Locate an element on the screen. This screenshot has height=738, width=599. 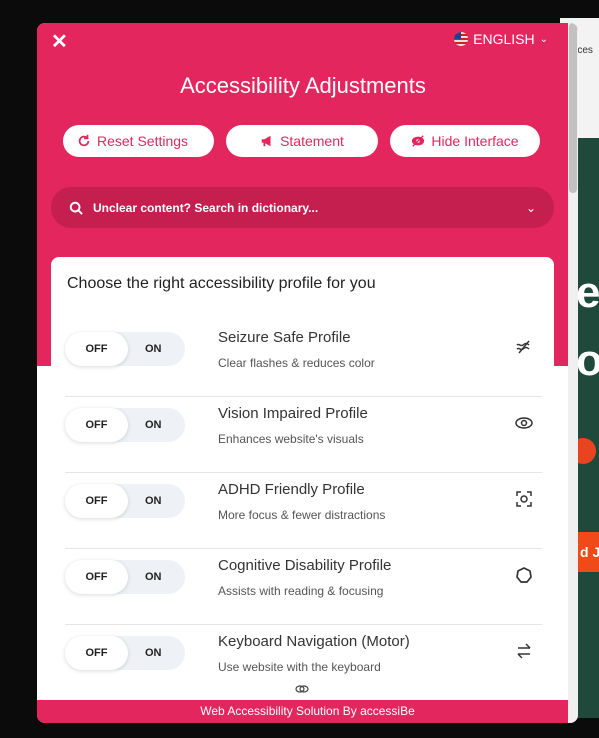
statement-label: Statement is located at coordinates (312, 141).